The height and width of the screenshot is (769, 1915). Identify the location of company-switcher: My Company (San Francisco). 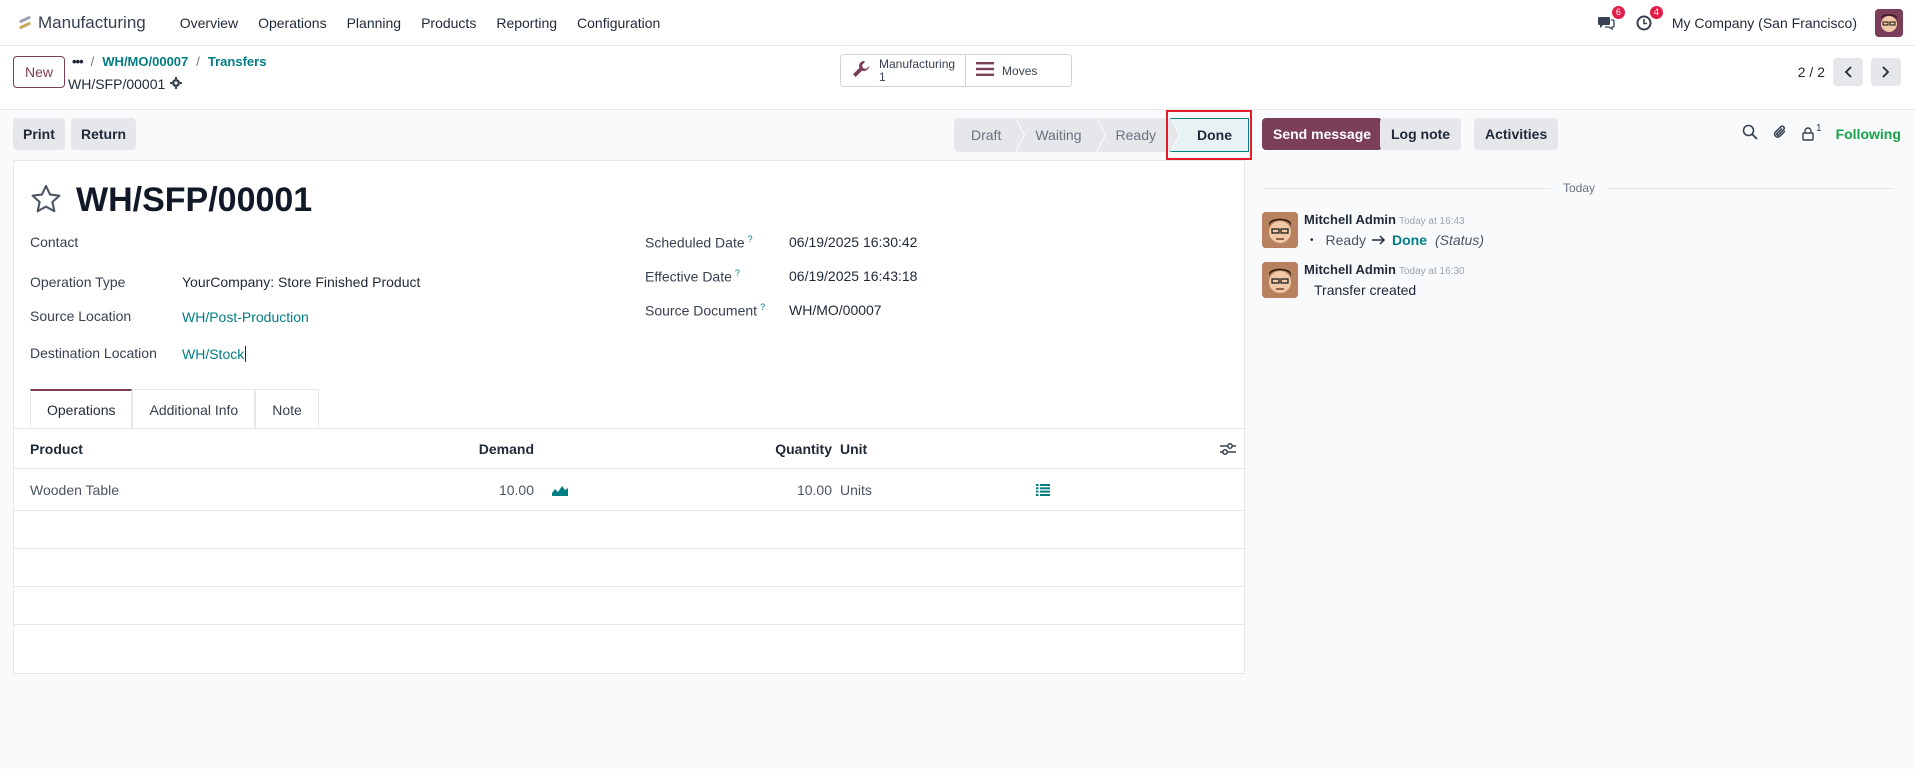
(1764, 23).